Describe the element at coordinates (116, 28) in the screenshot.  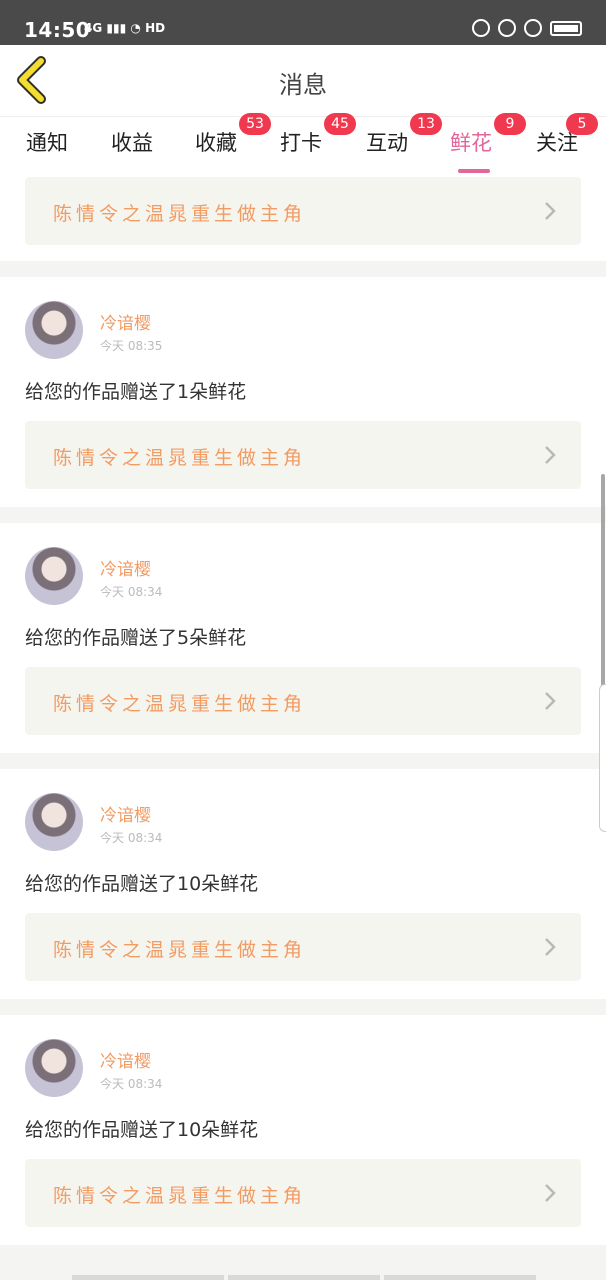
I see `signal-icon: ▮▮▮` at that location.